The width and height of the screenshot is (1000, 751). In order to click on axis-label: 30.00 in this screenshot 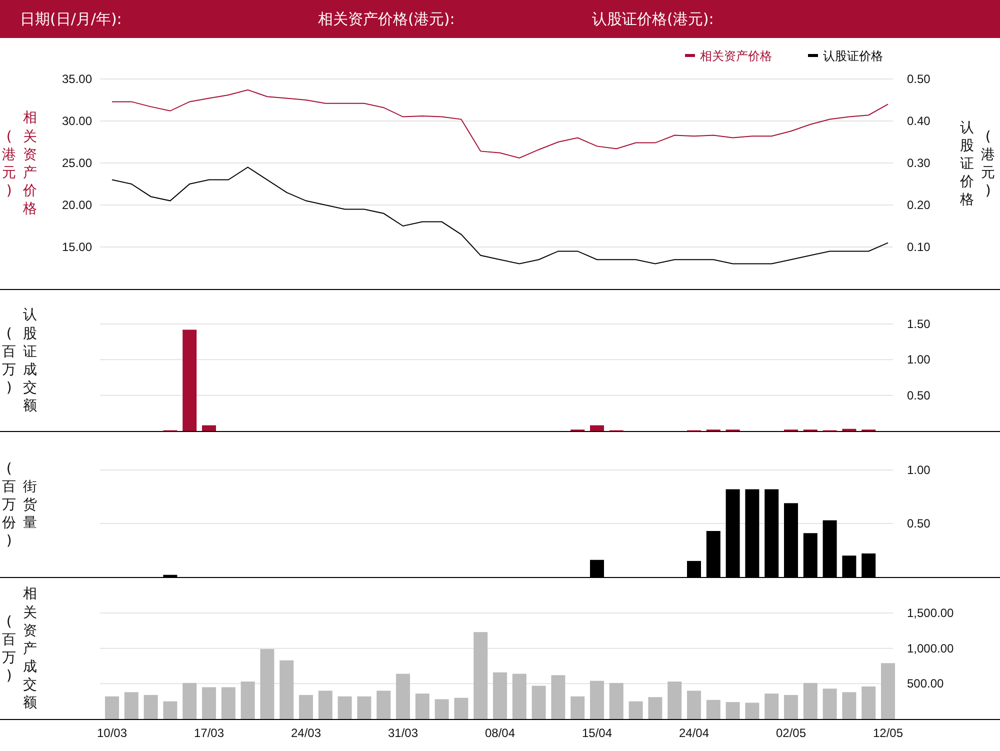, I will do `click(77, 121)`.